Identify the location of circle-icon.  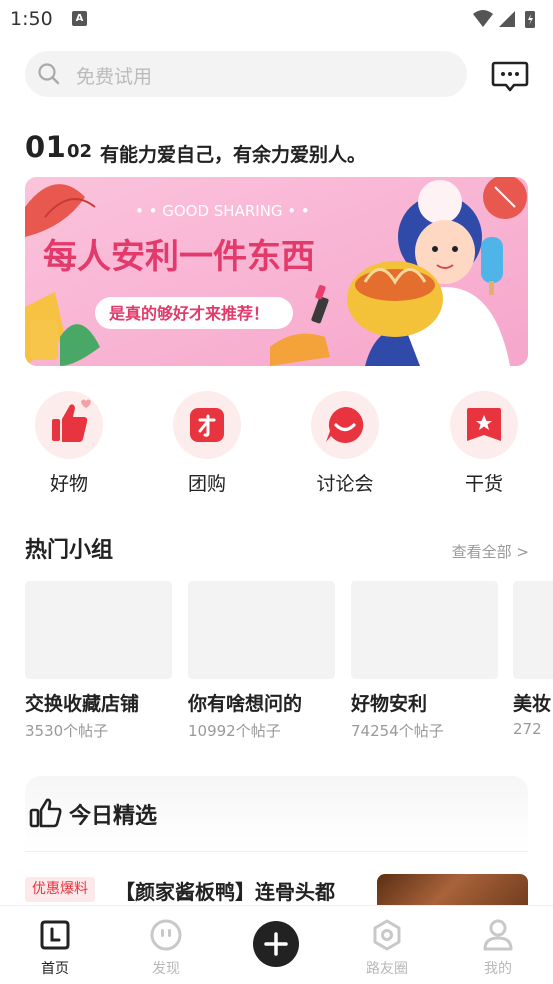
(387, 935).